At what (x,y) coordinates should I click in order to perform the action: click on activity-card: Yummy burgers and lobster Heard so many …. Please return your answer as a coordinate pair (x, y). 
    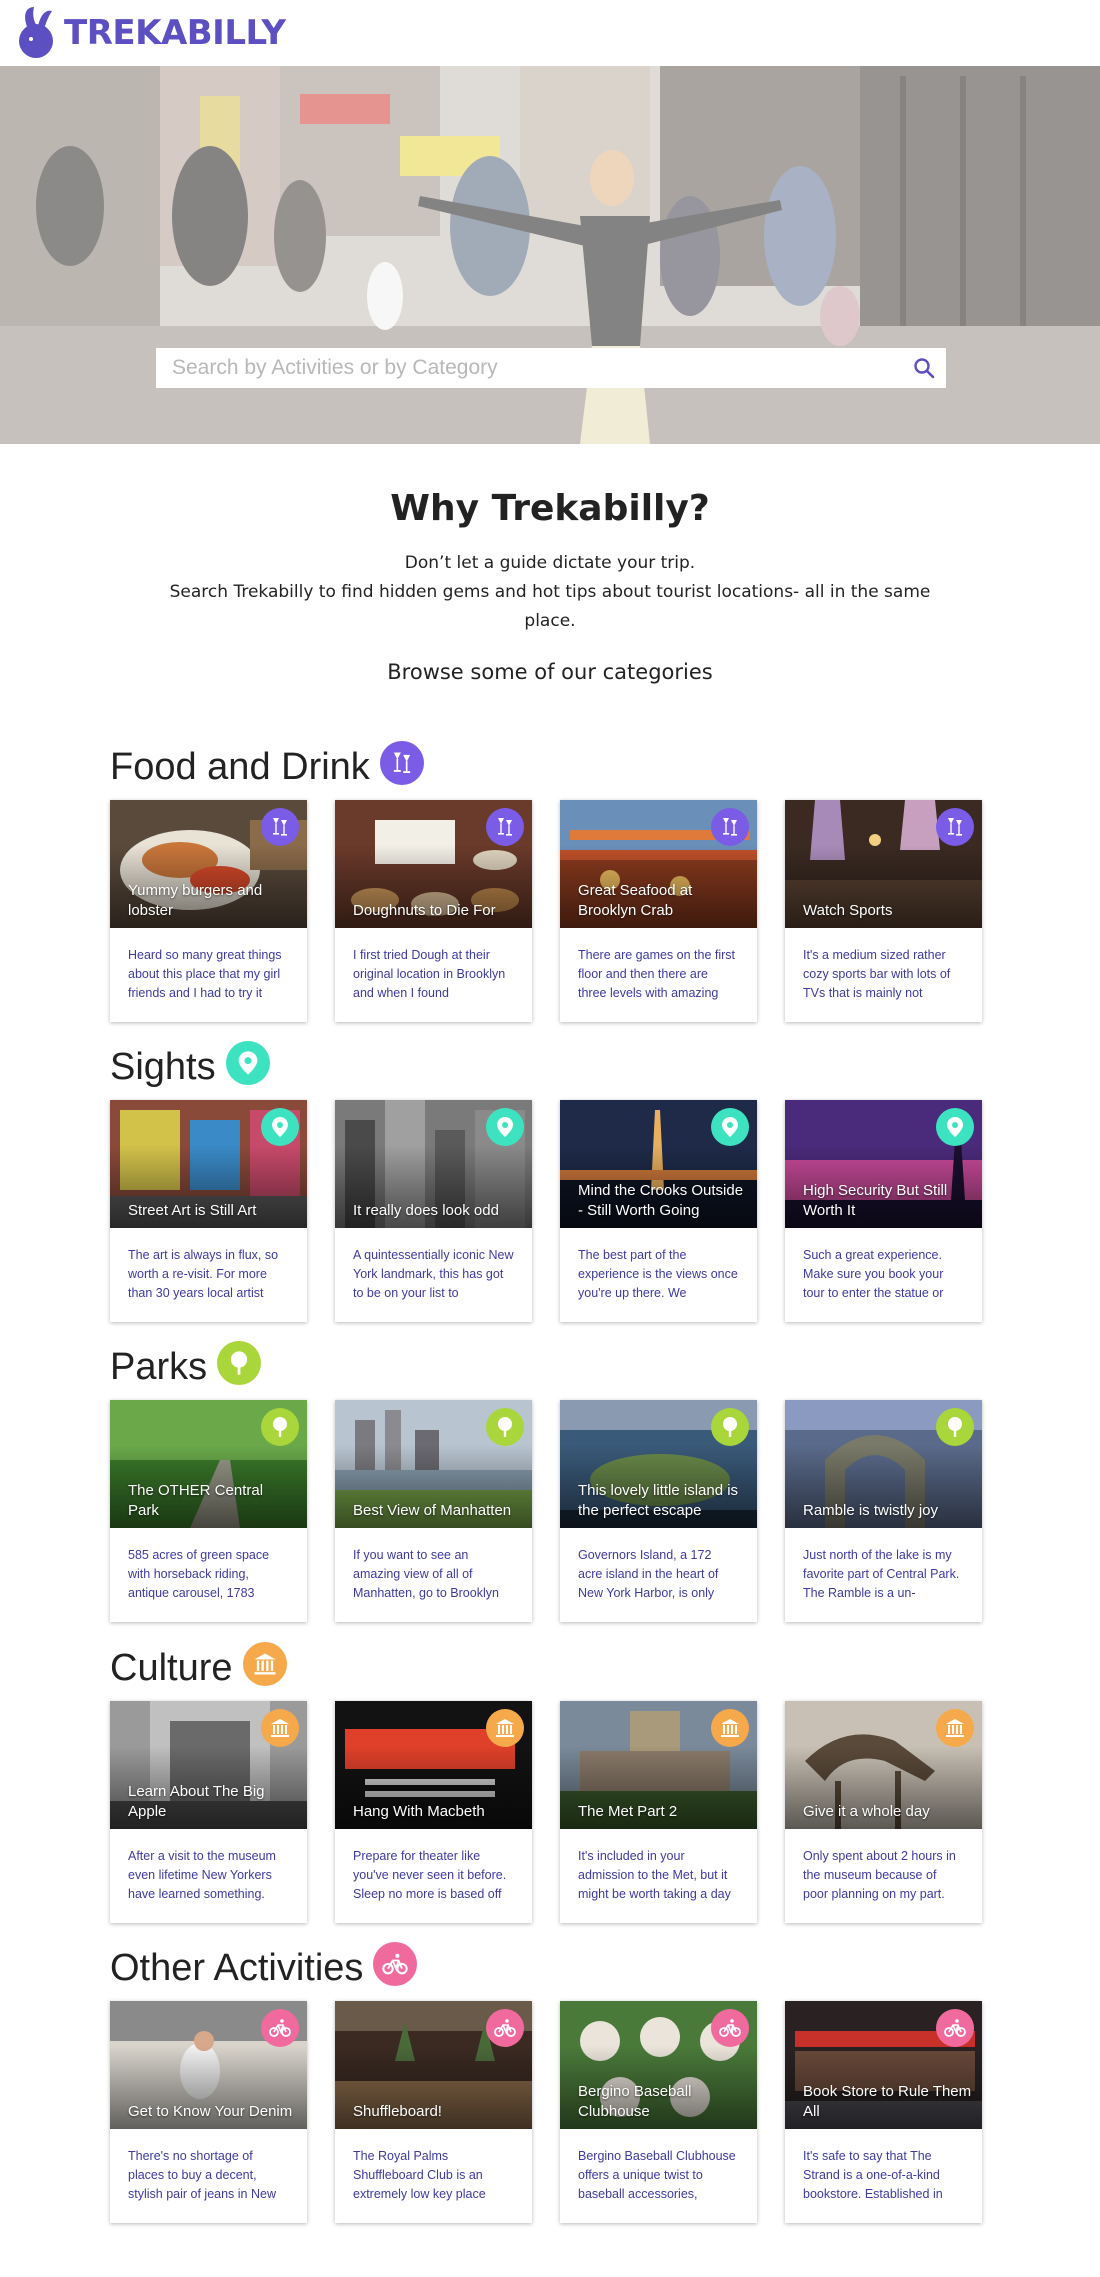
    Looking at the image, I should click on (208, 911).